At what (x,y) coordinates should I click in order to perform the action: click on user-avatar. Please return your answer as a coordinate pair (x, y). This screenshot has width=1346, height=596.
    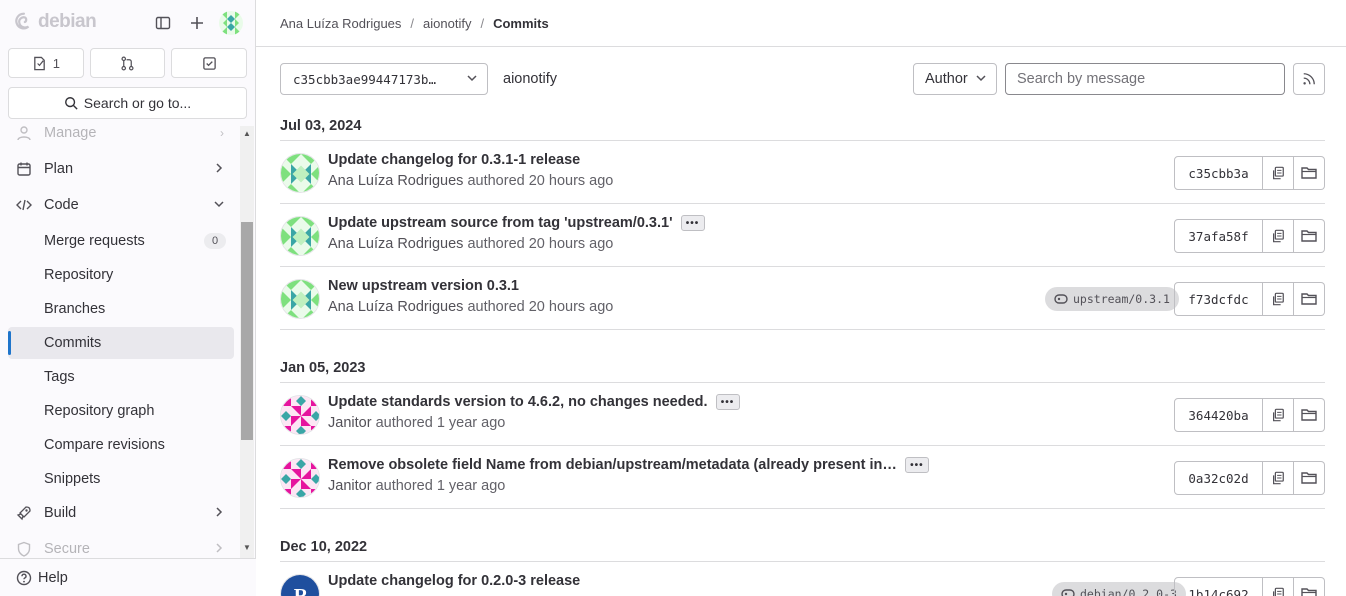
    Looking at the image, I should click on (231, 23).